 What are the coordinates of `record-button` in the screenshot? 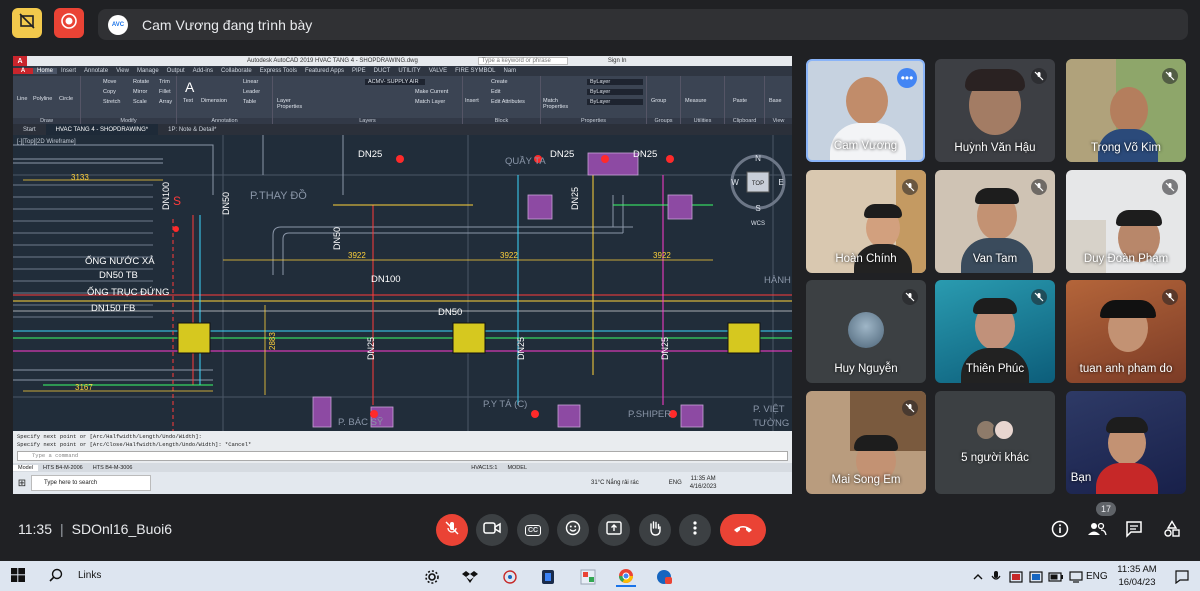 It's located at (69, 23).